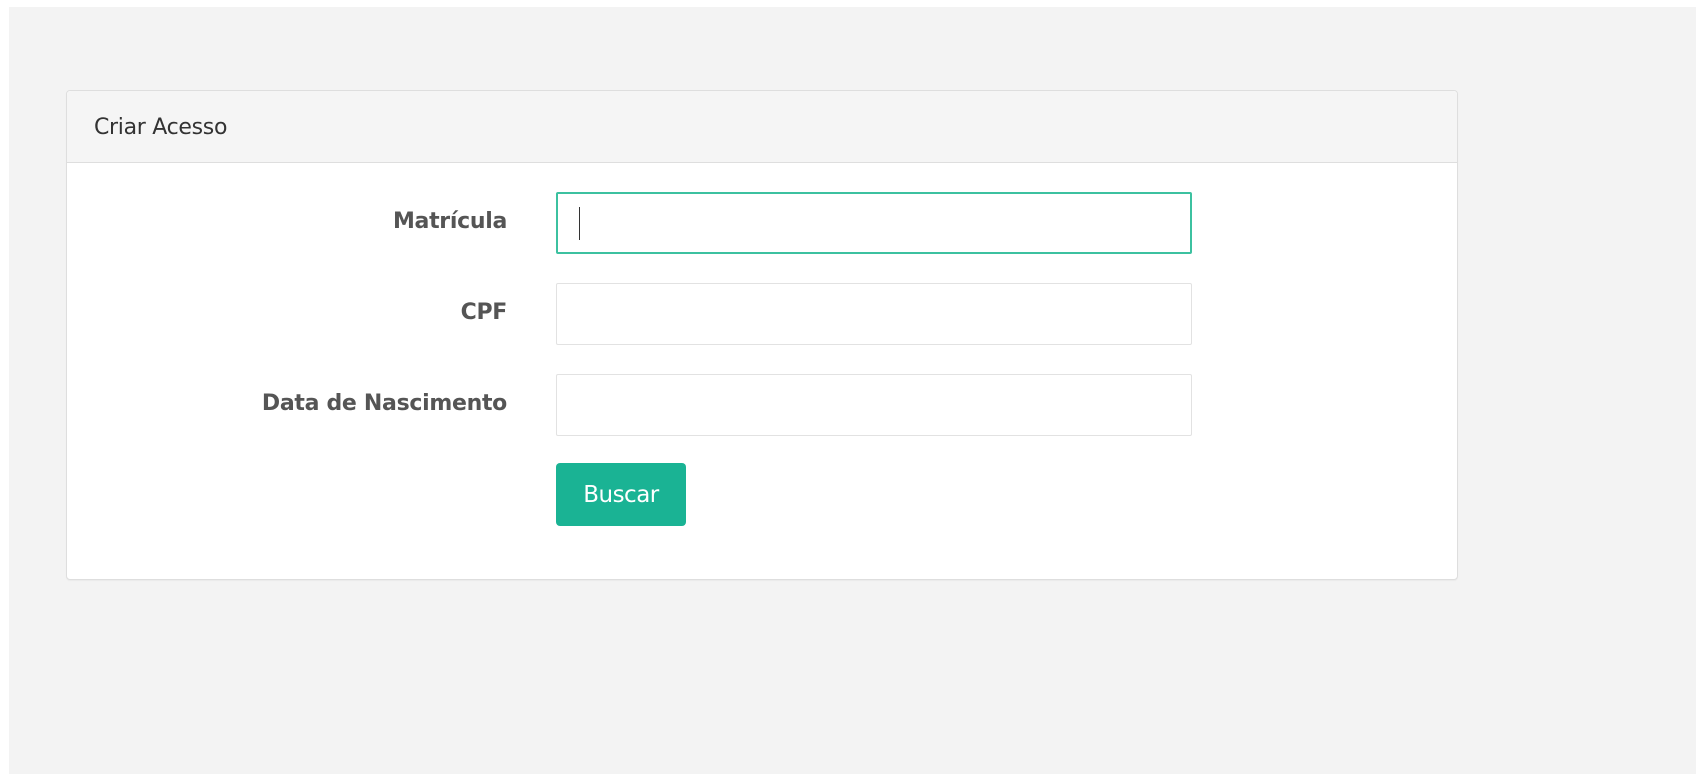 Image resolution: width=1696 pixels, height=774 pixels. I want to click on birth-date-label: Data de Nascimento, so click(384, 403).